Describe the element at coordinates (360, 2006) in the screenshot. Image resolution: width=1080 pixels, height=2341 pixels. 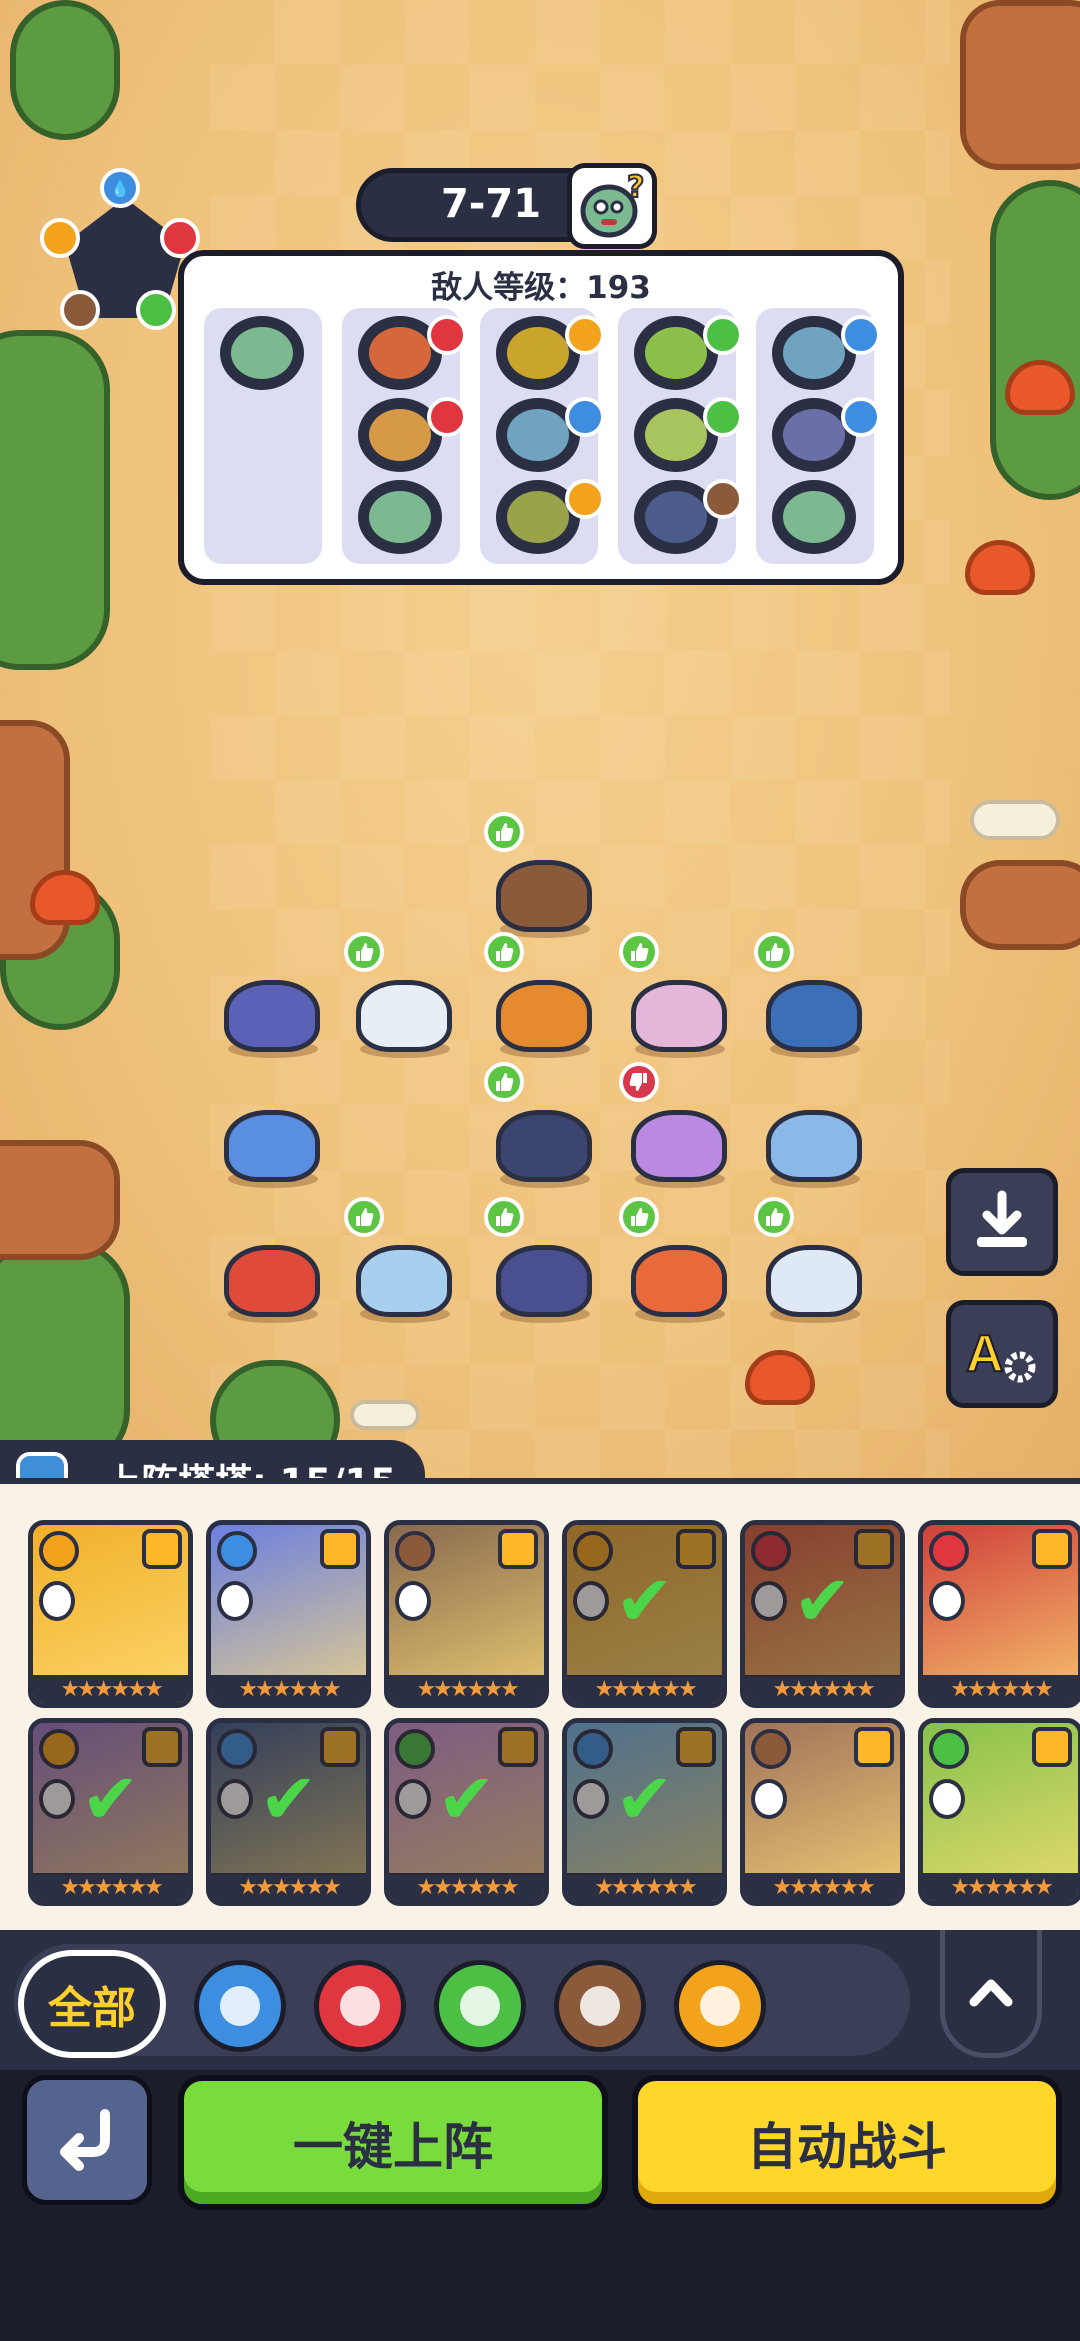
I see `filter-fire-button` at that location.